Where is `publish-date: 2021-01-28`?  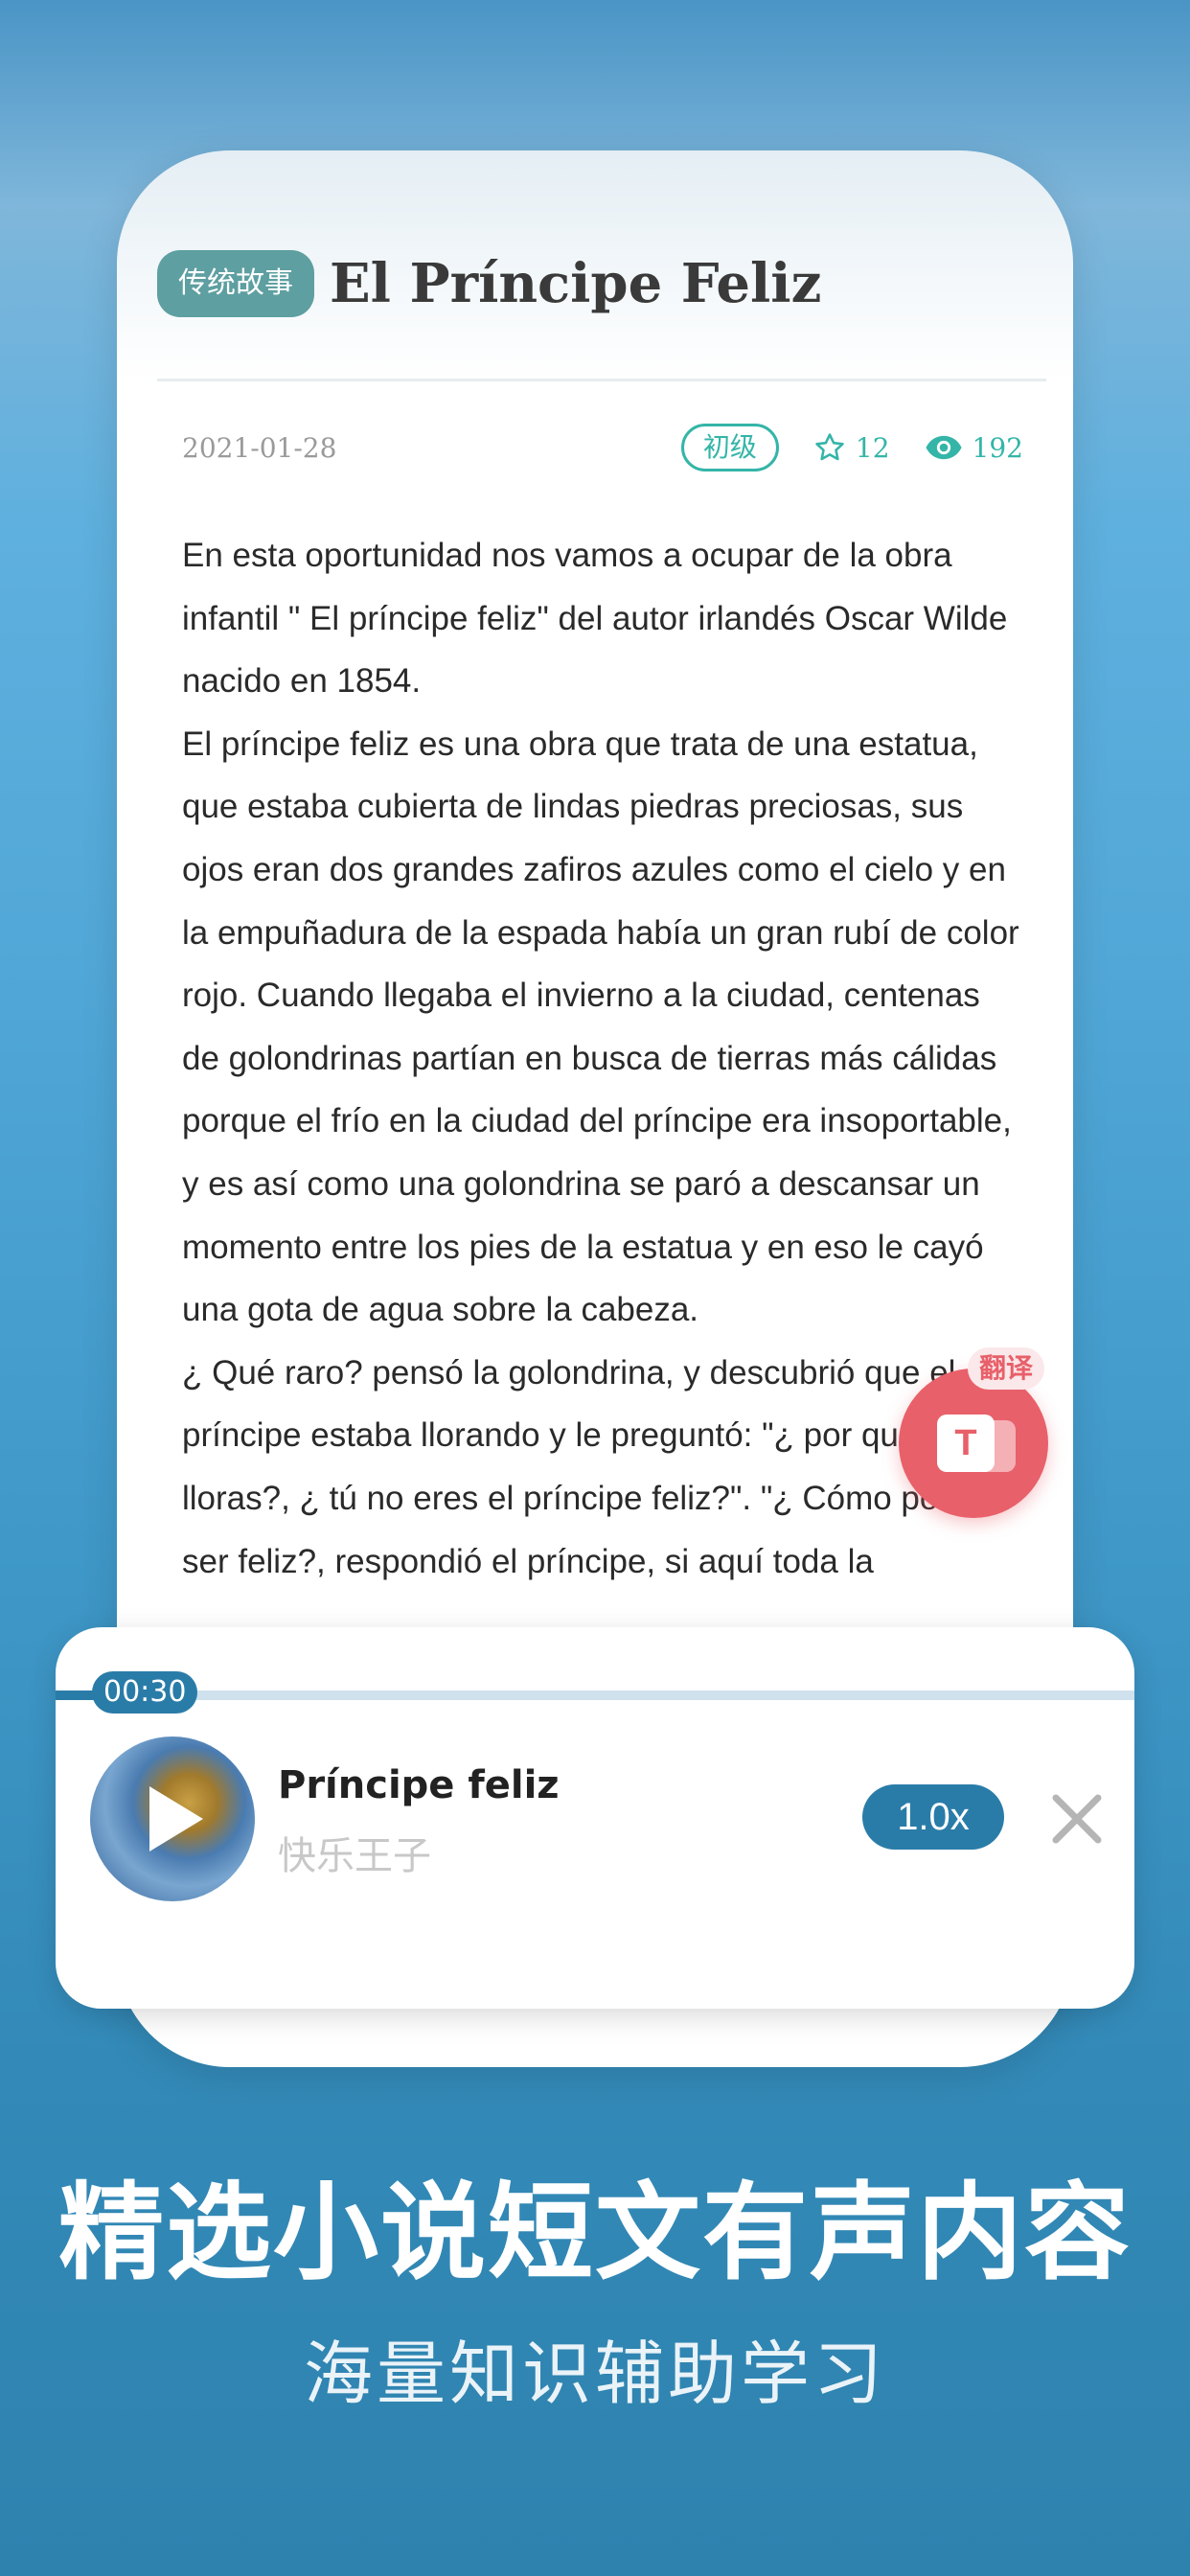
publish-date: 2021-01-28 is located at coordinates (259, 447).